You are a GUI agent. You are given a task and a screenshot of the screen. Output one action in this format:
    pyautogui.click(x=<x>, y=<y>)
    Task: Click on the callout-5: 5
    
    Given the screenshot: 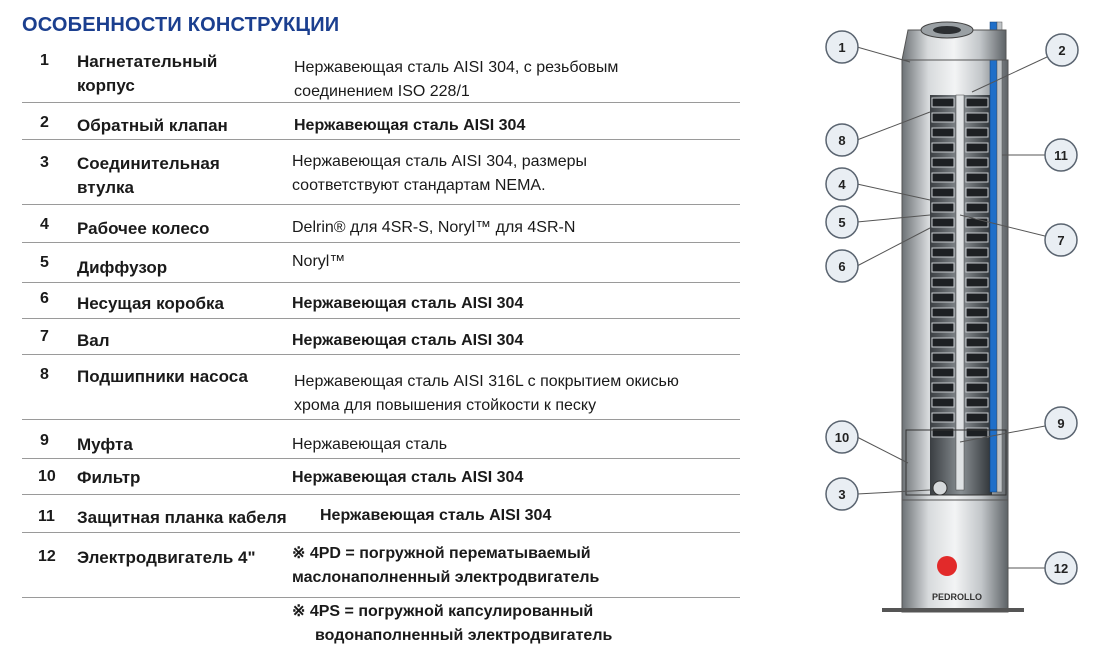 What is the action you would take?
    pyautogui.click(x=842, y=222)
    